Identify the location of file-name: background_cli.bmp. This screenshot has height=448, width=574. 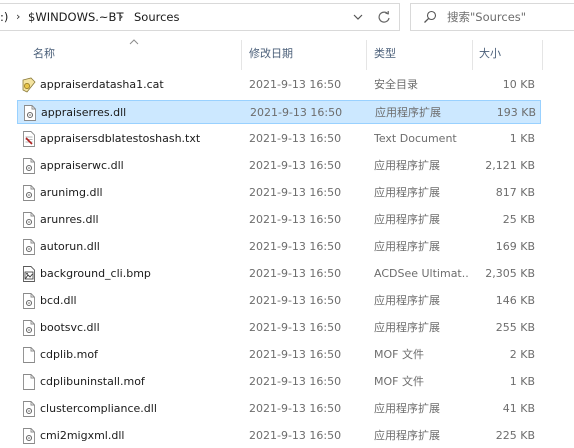
(95, 273).